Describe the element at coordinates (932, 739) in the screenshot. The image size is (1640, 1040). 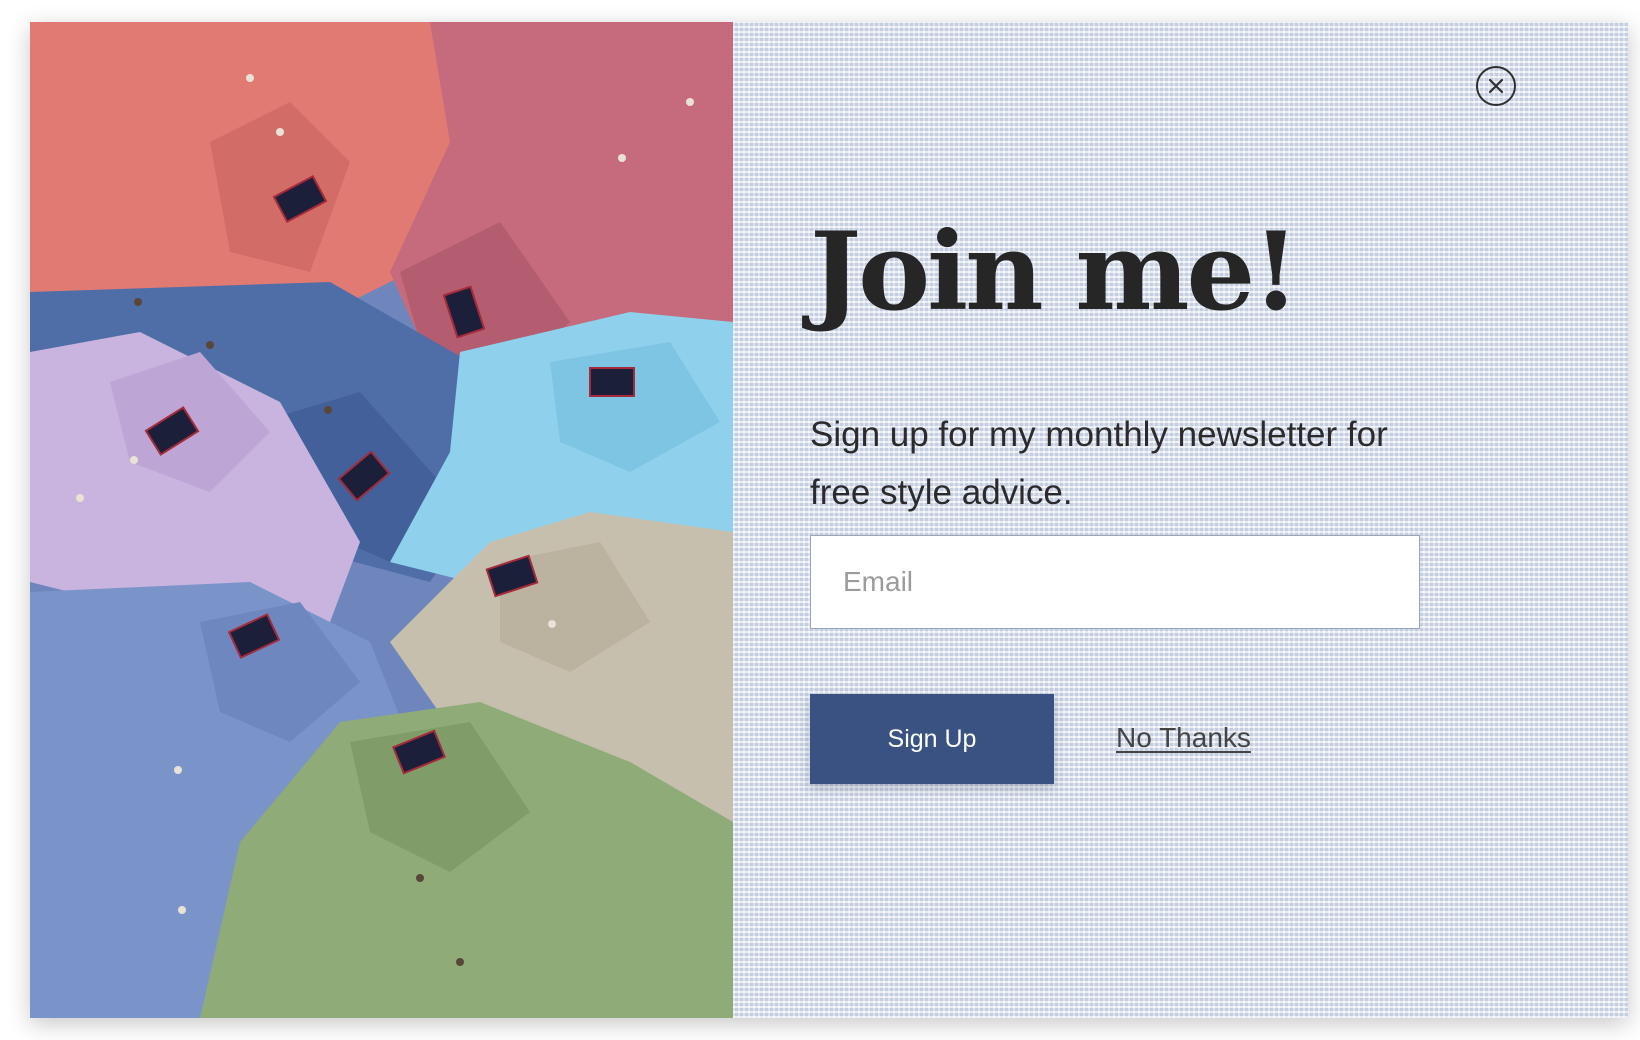
I see `sign-up-button: Sign Up` at that location.